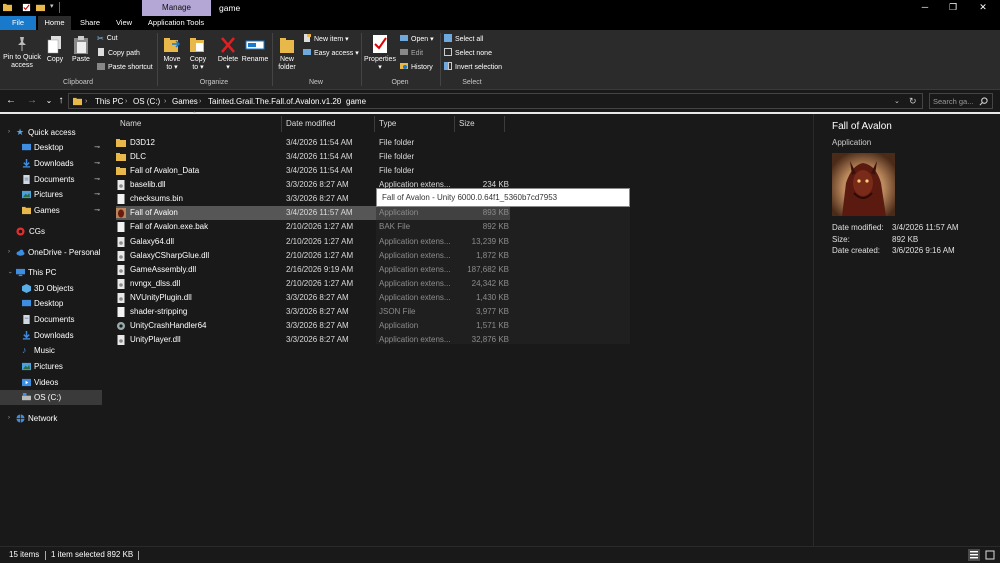 The image size is (1000, 563). I want to click on breadcrumb-game: game, so click(356, 101).